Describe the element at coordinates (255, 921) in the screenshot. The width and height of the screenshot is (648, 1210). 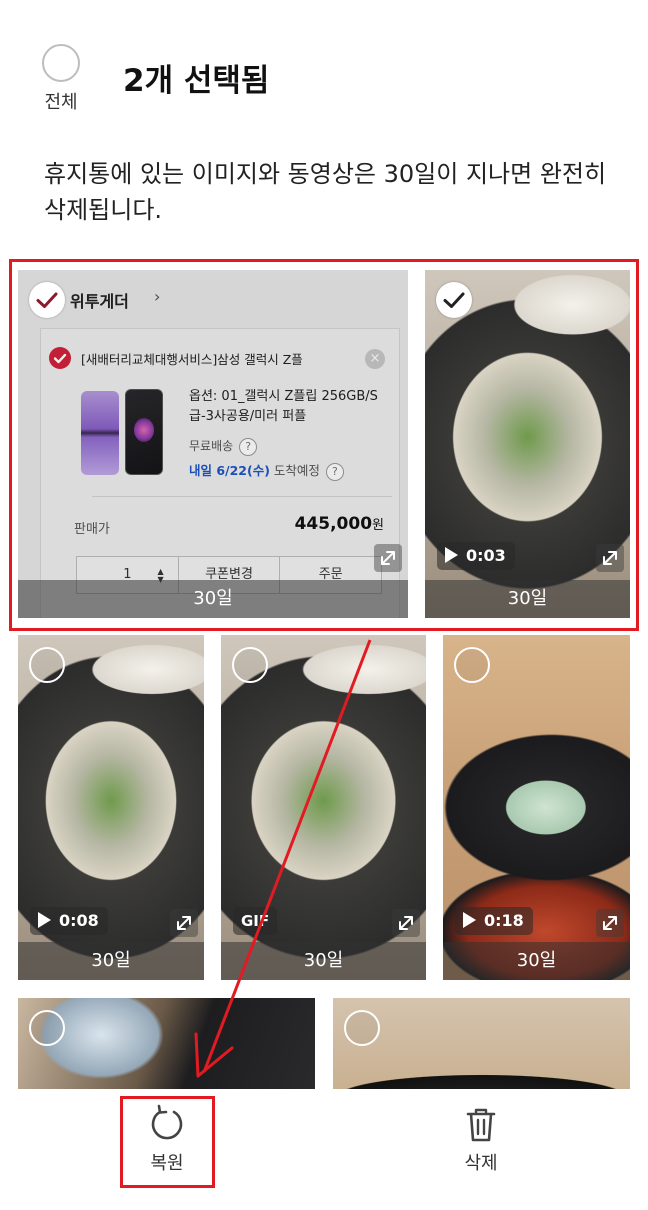
I see `gif-badge: GIF` at that location.